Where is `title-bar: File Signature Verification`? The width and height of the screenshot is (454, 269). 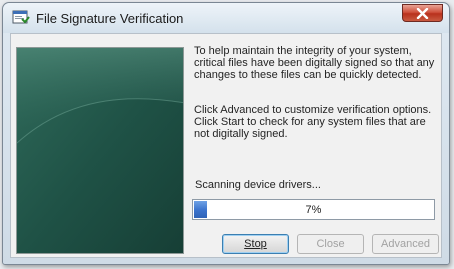
title-bar: File Signature Verification is located at coordinates (226, 18).